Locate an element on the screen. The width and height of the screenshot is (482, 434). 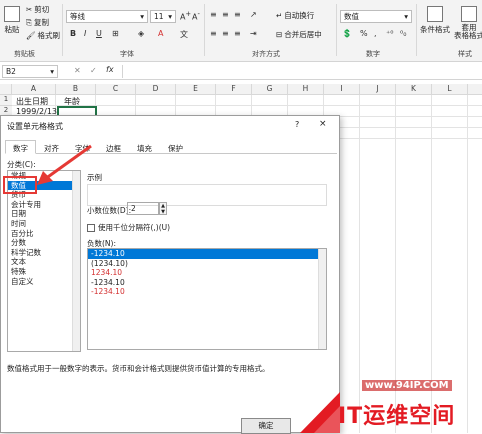
decimals-input: 2 is located at coordinates (143, 208).